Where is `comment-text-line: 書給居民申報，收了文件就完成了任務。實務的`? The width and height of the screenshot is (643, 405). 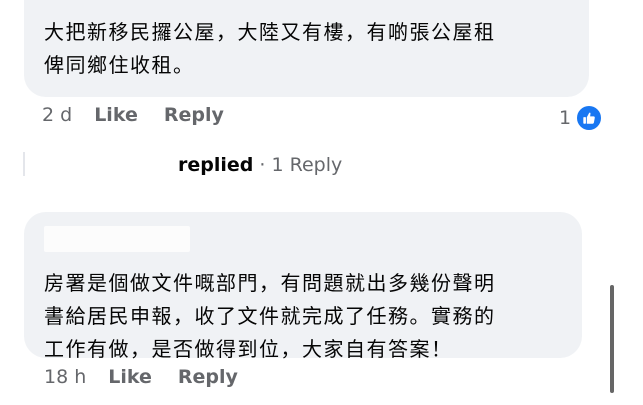 comment-text-line: 書給居民申報，收了文件就完成了任務。實務的 is located at coordinates (270, 316).